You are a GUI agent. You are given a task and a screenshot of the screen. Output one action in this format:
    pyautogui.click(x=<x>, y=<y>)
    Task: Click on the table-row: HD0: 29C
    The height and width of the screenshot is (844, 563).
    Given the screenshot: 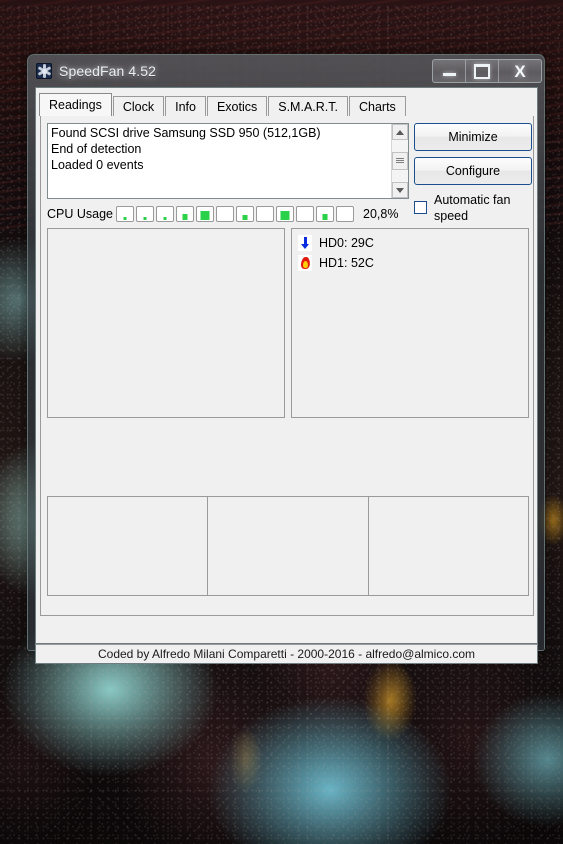 What is the action you would take?
    pyautogui.click(x=413, y=243)
    